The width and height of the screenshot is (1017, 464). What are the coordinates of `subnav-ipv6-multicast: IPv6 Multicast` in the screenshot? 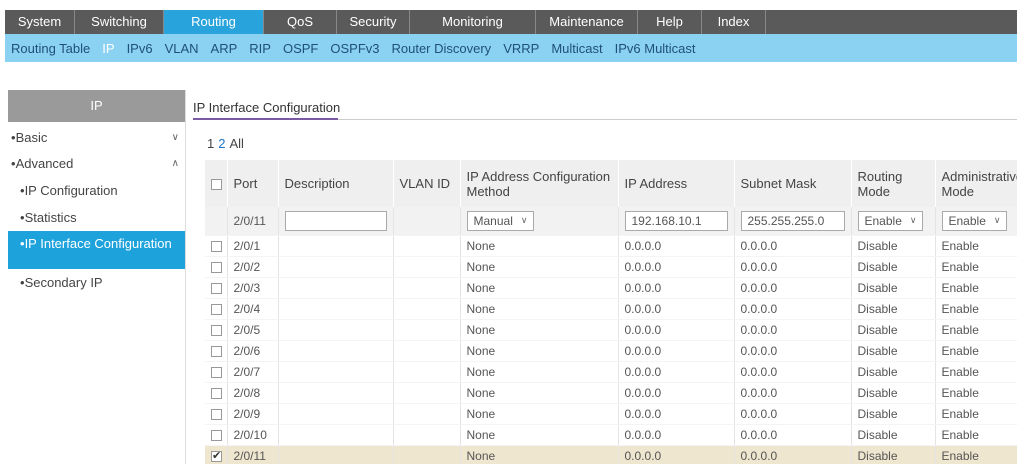 It's located at (655, 48).